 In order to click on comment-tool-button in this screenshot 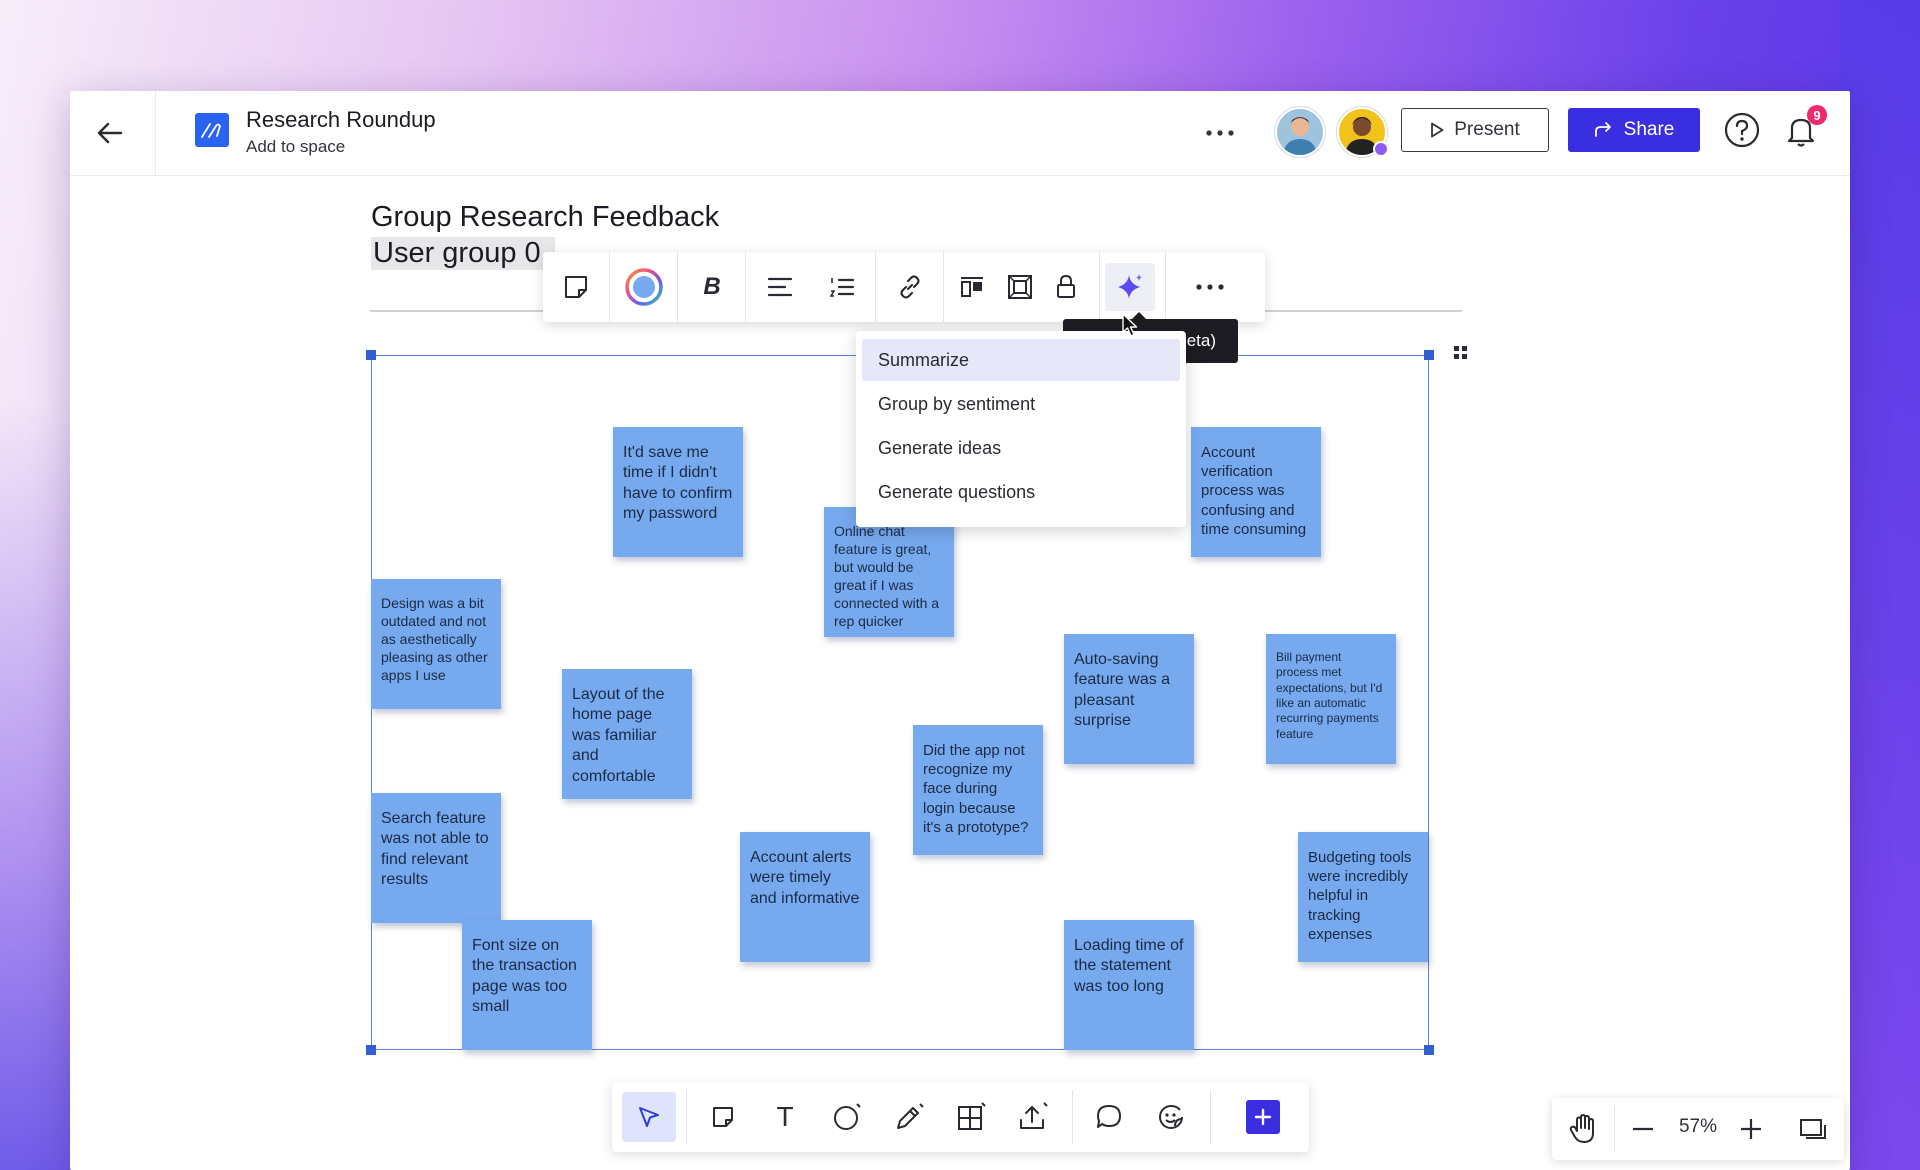, I will do `click(1109, 1117)`.